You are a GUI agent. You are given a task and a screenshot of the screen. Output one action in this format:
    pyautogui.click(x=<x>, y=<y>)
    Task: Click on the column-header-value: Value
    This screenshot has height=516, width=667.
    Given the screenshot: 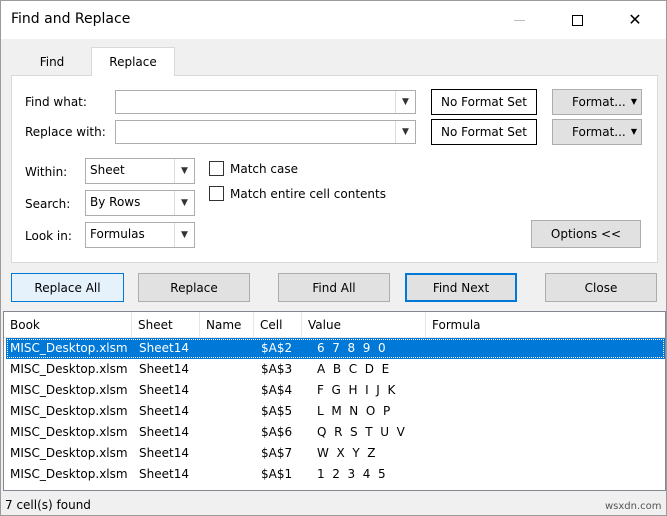 What is the action you would take?
    pyautogui.click(x=364, y=325)
    